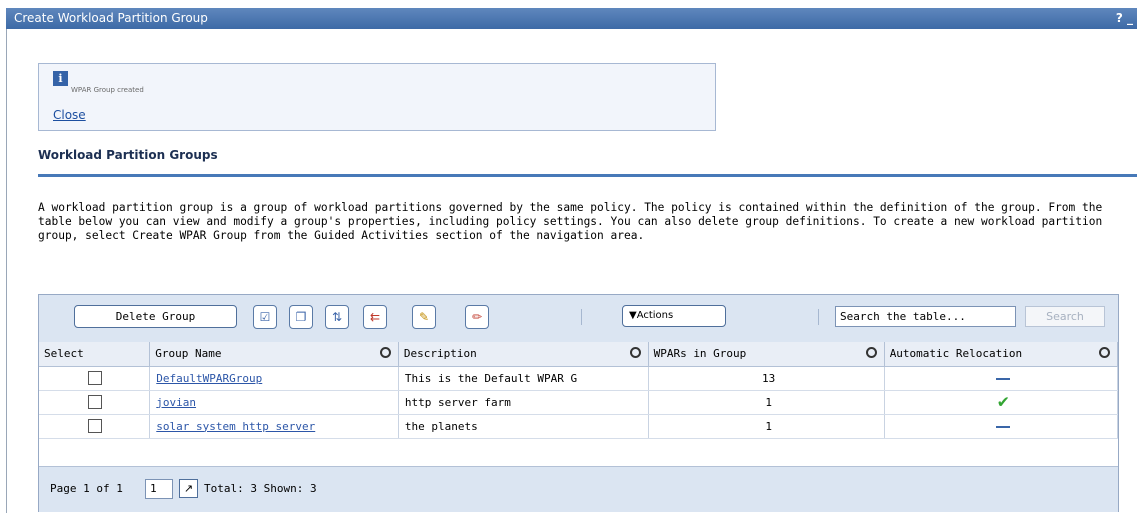 The image size is (1137, 513). What do you see at coordinates (424, 317) in the screenshot?
I see `edit-sort-icon: ✎` at bounding box center [424, 317].